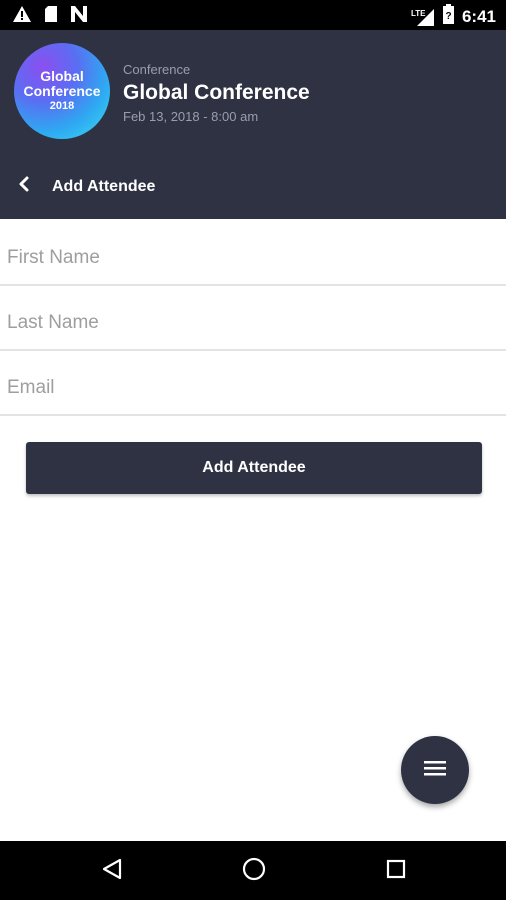 This screenshot has width=506, height=900. I want to click on first-name-field, so click(247, 258).